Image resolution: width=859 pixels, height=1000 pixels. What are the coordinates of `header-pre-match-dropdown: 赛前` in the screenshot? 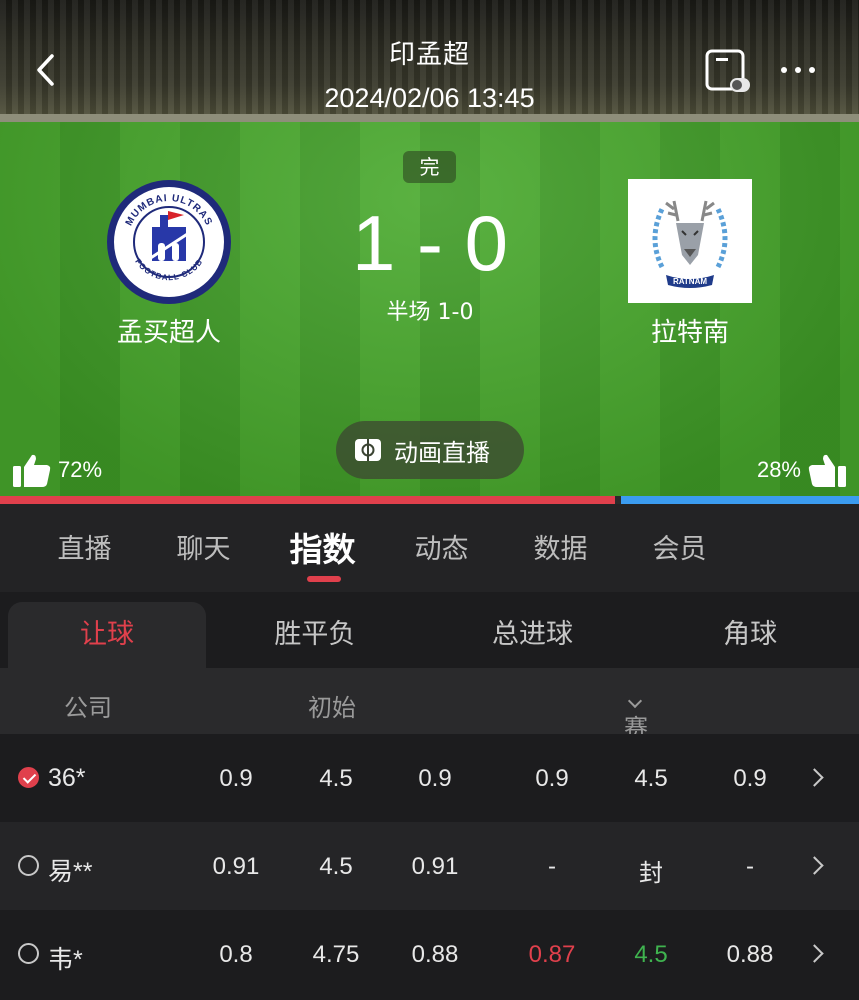 It's located at (636, 732).